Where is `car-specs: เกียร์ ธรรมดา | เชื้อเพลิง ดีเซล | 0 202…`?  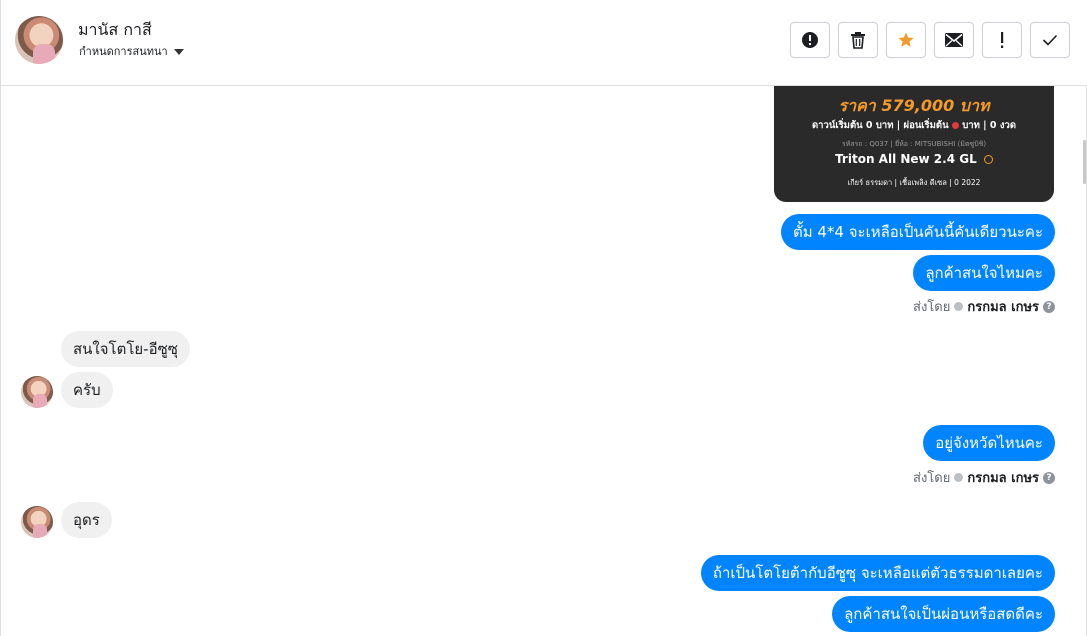 car-specs: เกียร์ ธรรมดา | เชื้อเพลิง ดีเซล | 0 202… is located at coordinates (914, 182).